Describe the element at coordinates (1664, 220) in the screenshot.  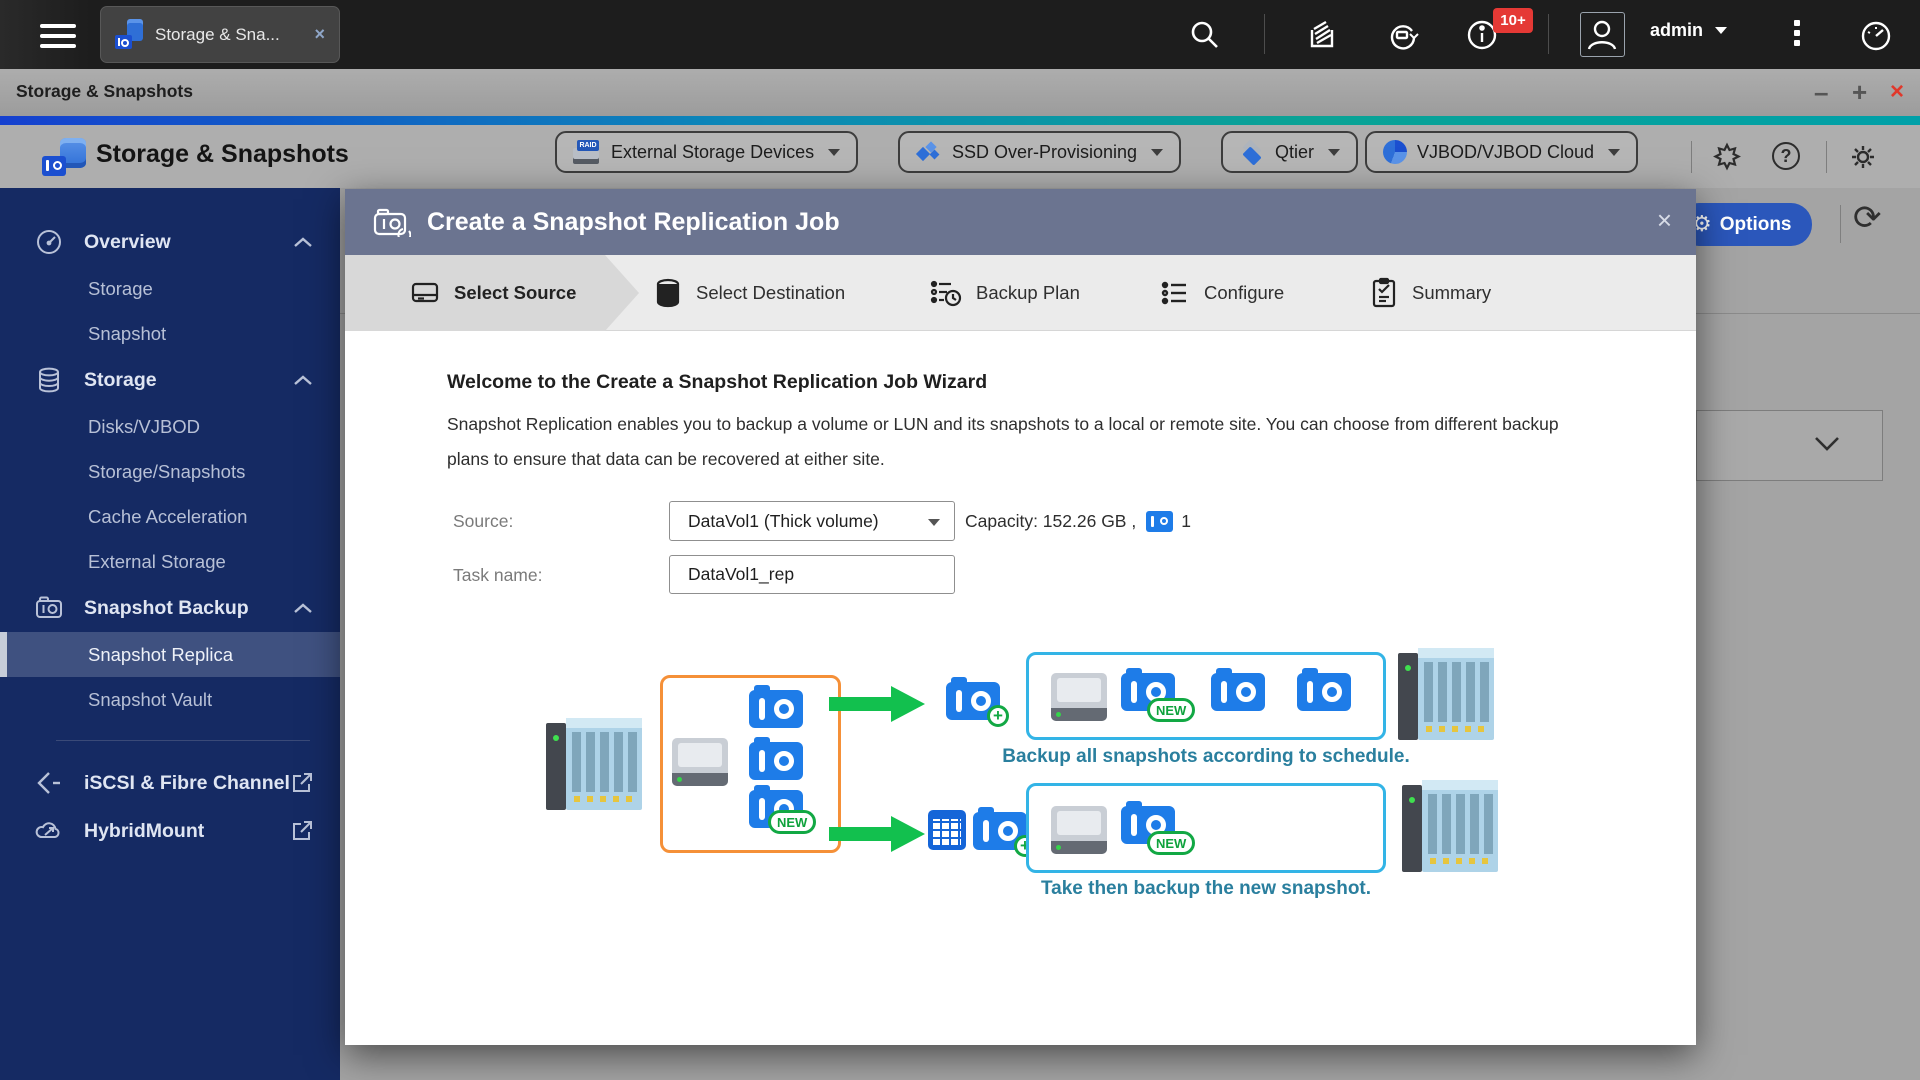
I see `dialog-close-icon: ×` at that location.